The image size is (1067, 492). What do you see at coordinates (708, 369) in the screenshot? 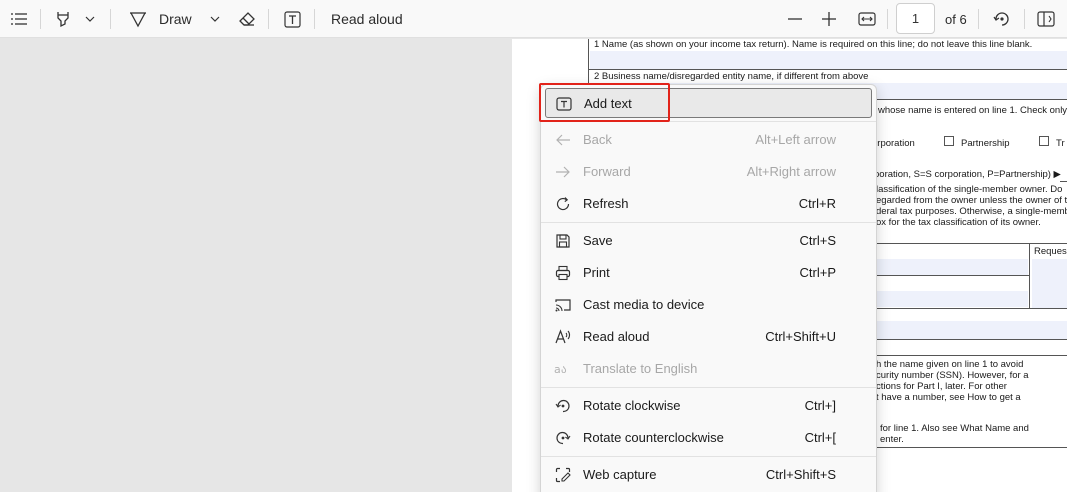
I see `menu-item-translate: aა Translate to English` at bounding box center [708, 369].